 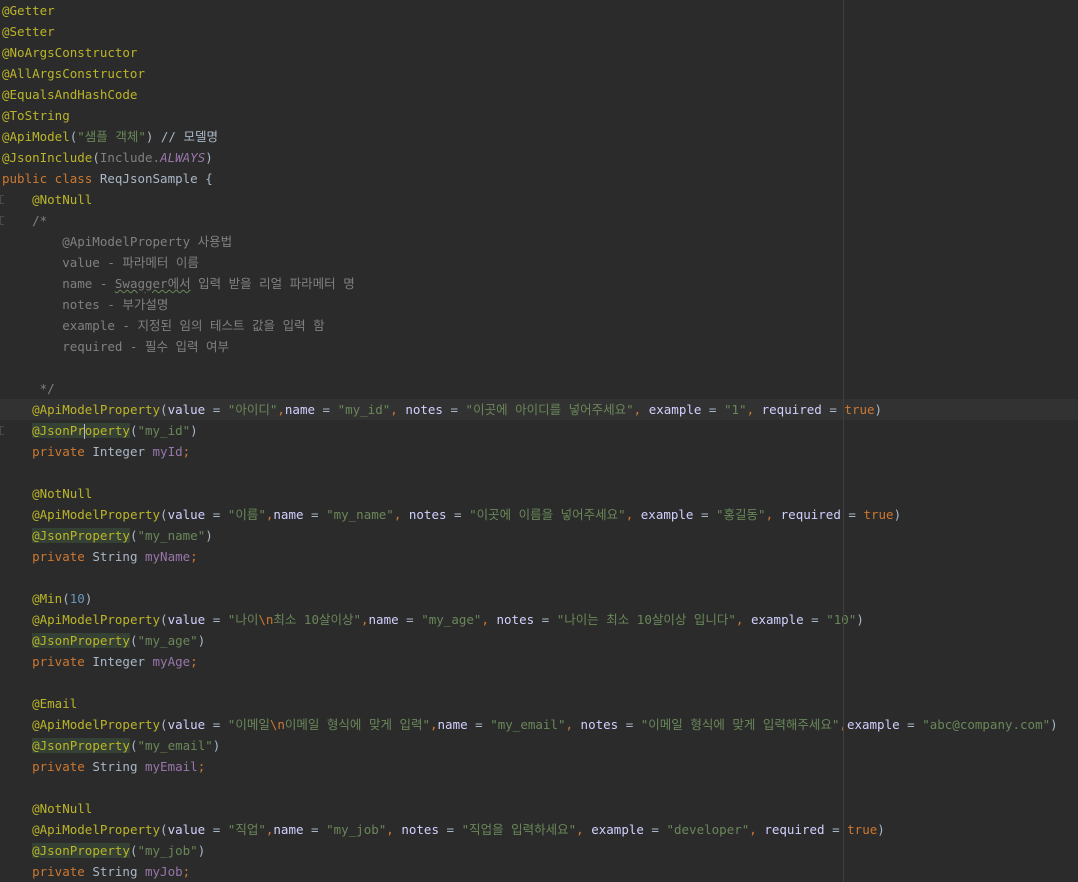 What do you see at coordinates (539, 766) in the screenshot?
I see `code-line: private String myEmail;` at bounding box center [539, 766].